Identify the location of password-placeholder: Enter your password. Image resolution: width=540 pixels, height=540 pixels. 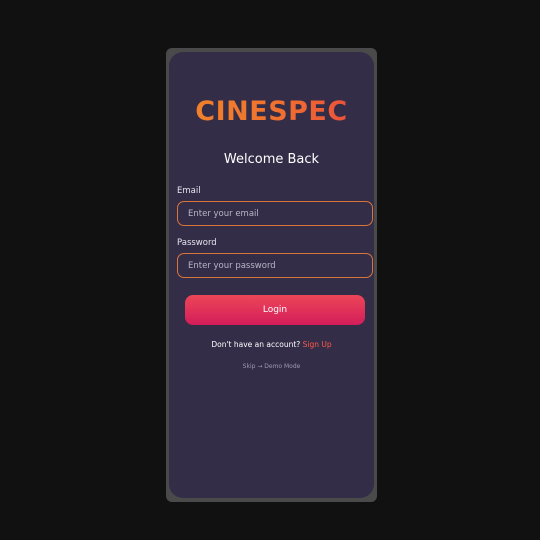
(232, 265).